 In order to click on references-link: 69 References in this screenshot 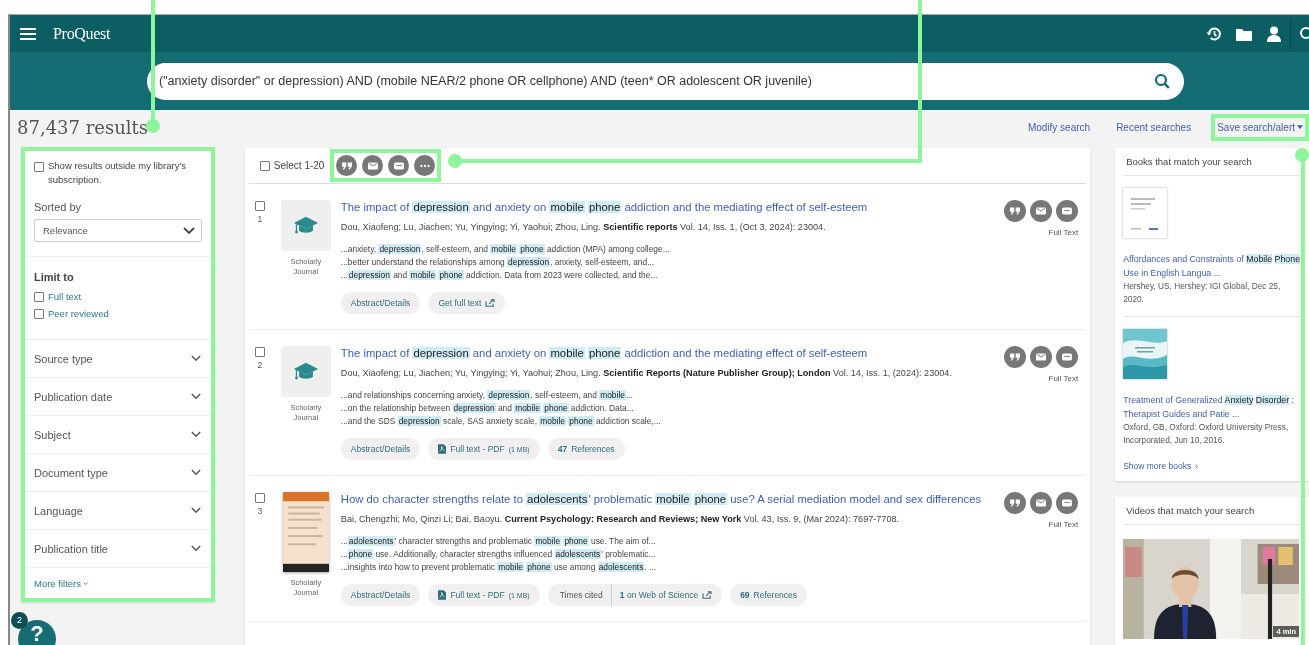, I will do `click(769, 595)`.